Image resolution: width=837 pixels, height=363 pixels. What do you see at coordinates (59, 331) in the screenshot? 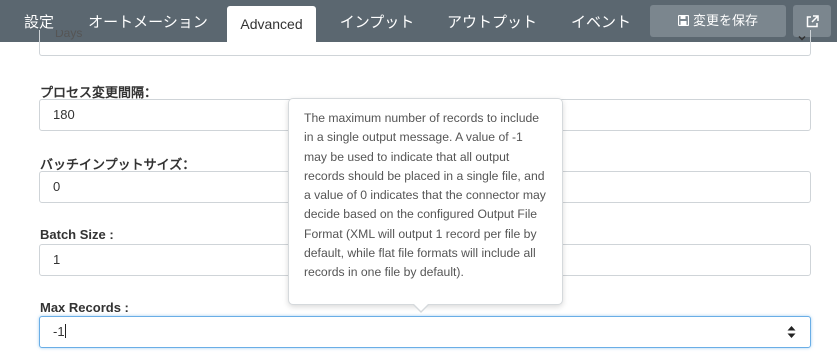
I see `max-records-value: -1` at bounding box center [59, 331].